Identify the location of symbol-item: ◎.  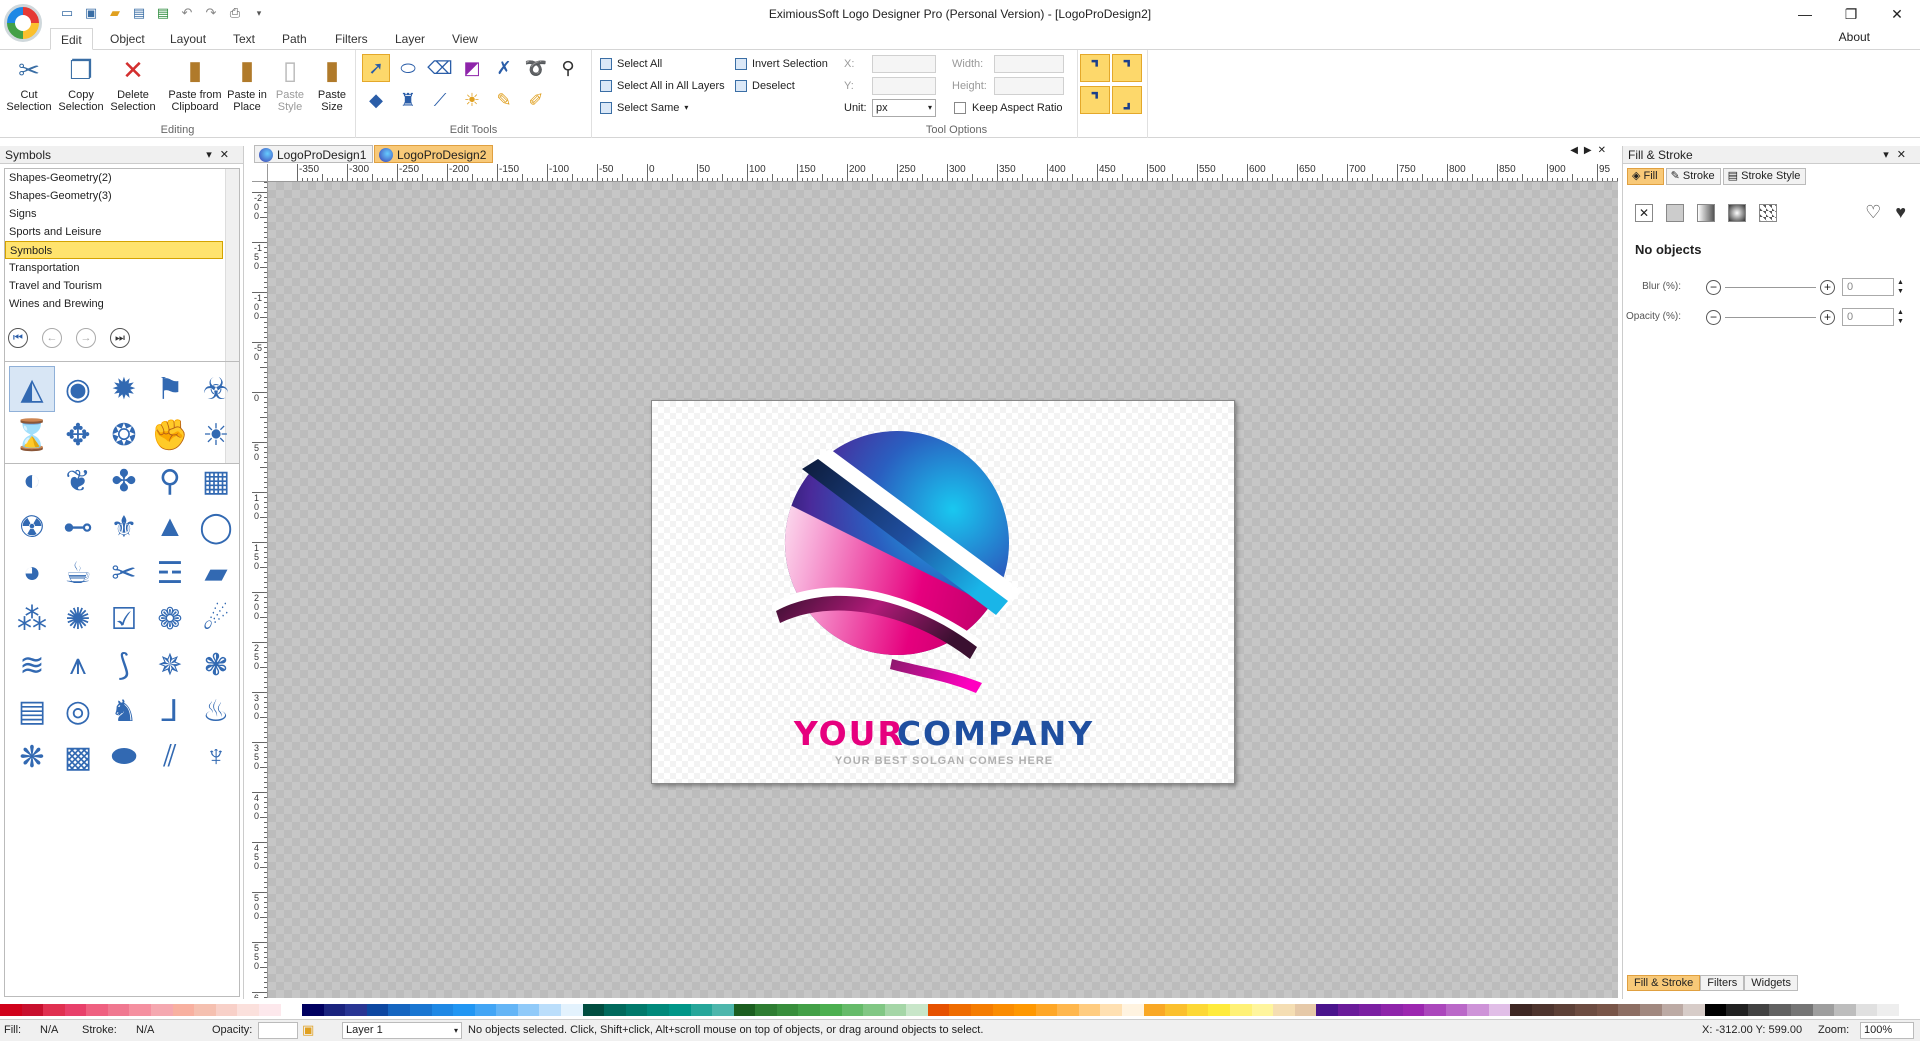
(78, 711).